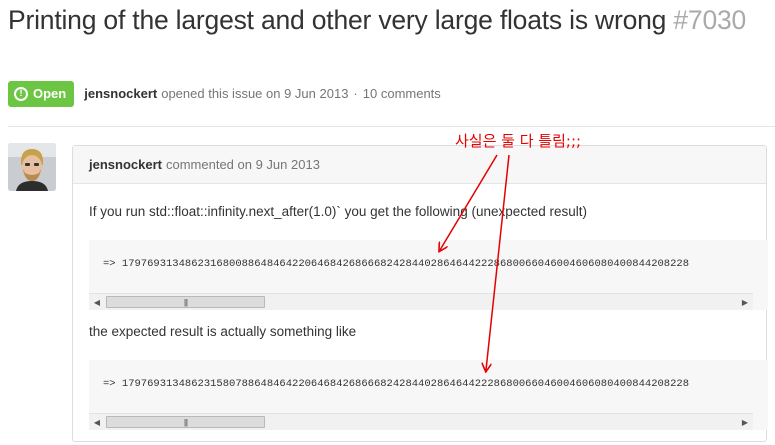  What do you see at coordinates (421, 421) in the screenshot?
I see `code-block-2-scrollbar: ◀ ||| ▶` at bounding box center [421, 421].